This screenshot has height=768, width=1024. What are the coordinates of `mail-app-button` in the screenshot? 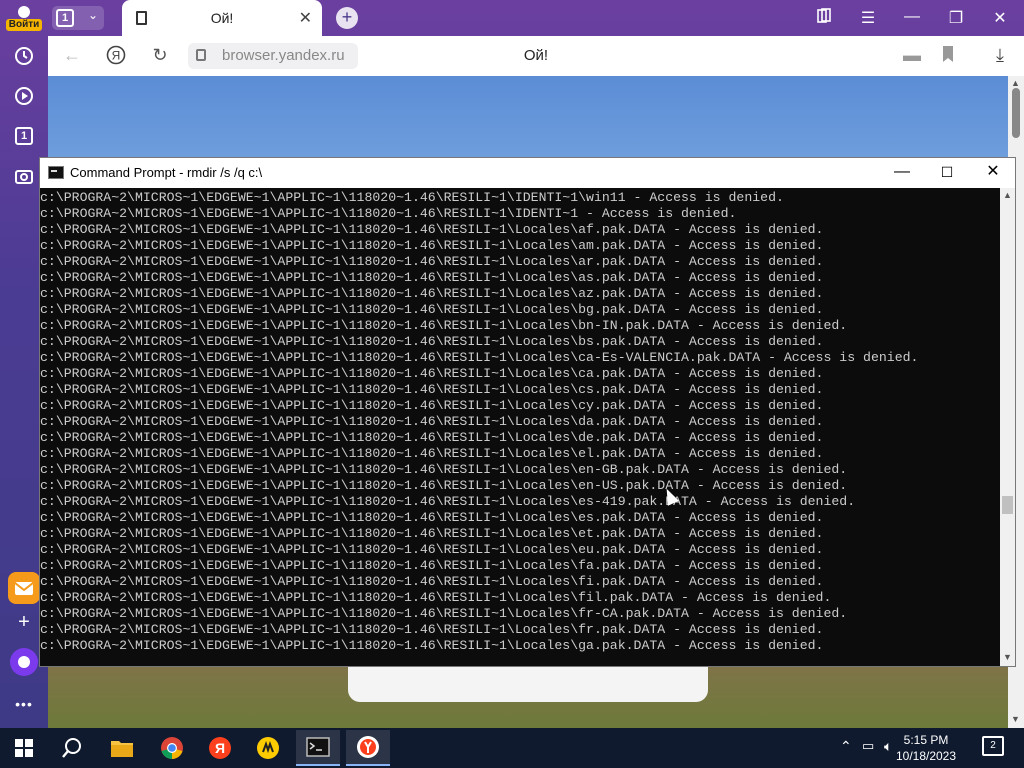 It's located at (24, 588).